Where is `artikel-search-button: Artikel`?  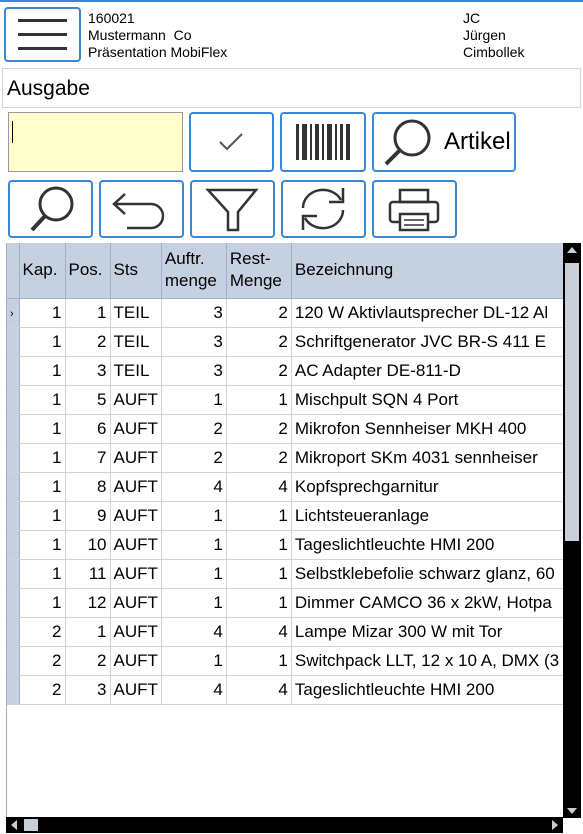
artikel-search-button: Artikel is located at coordinates (444, 142).